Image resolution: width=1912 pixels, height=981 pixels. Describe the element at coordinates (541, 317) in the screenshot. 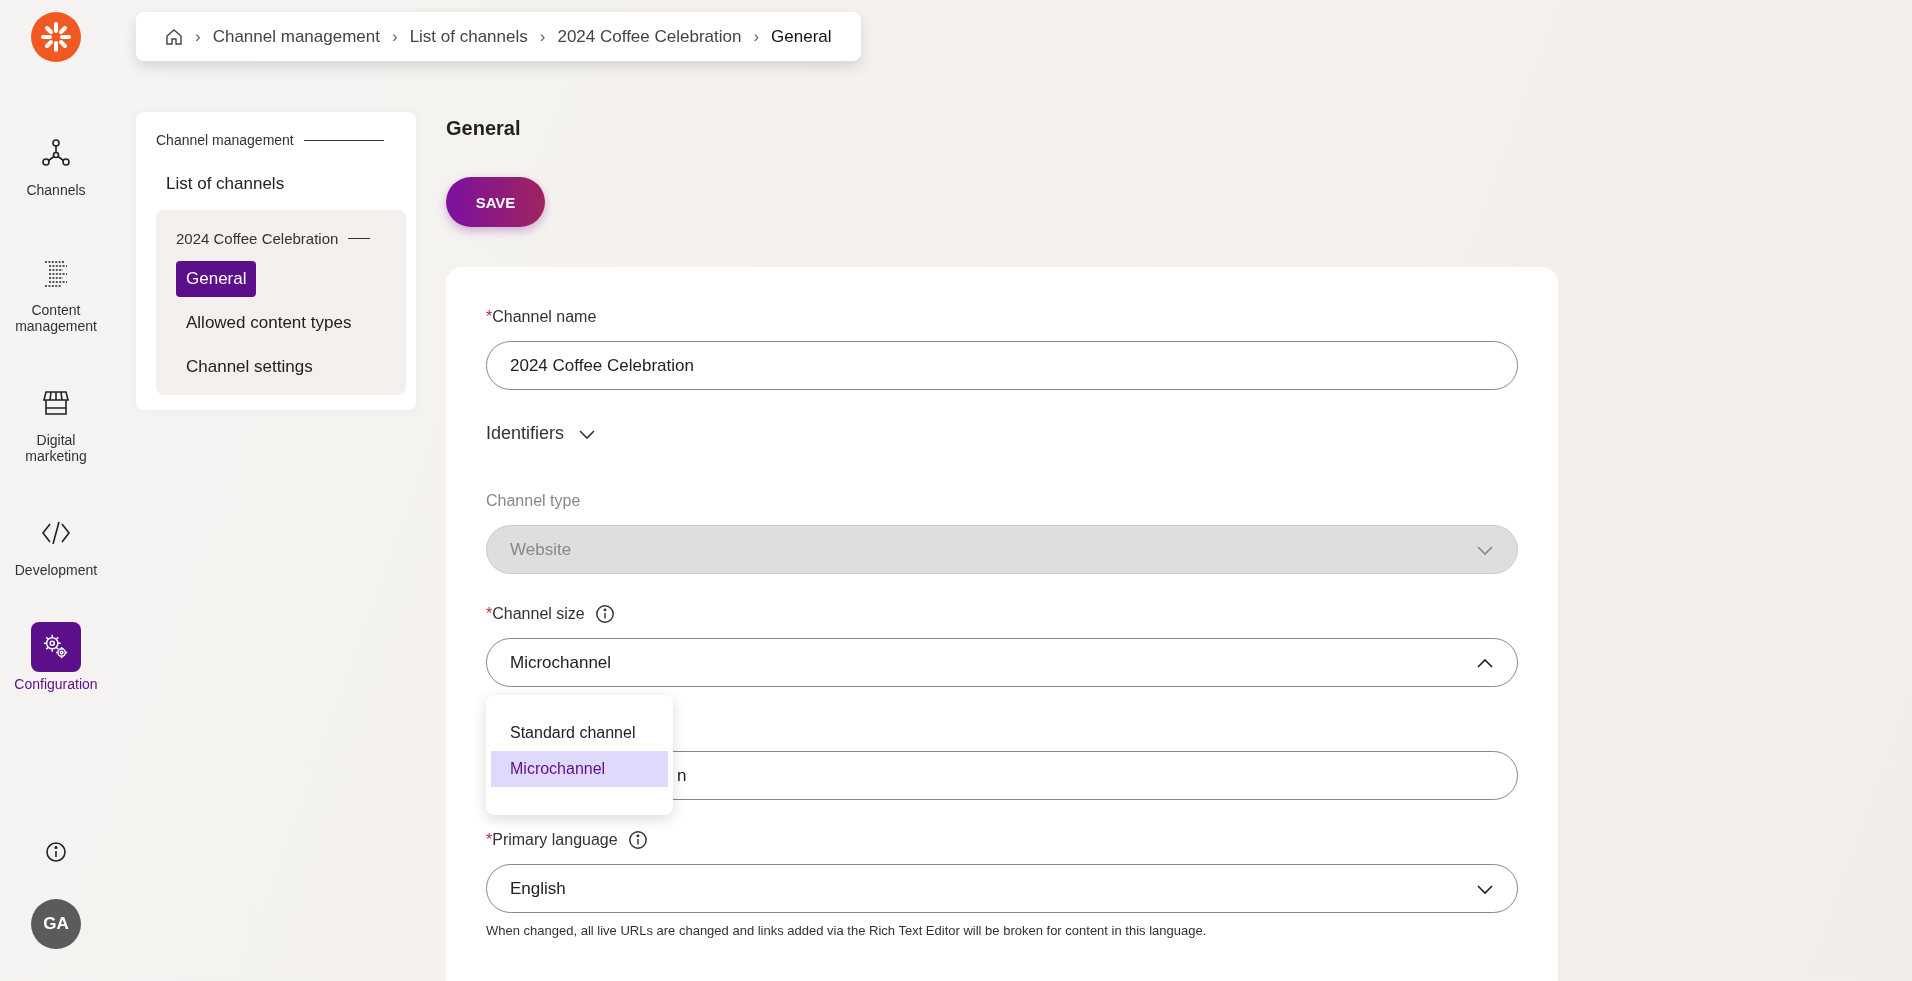

I see `field-label: *Channel name` at that location.